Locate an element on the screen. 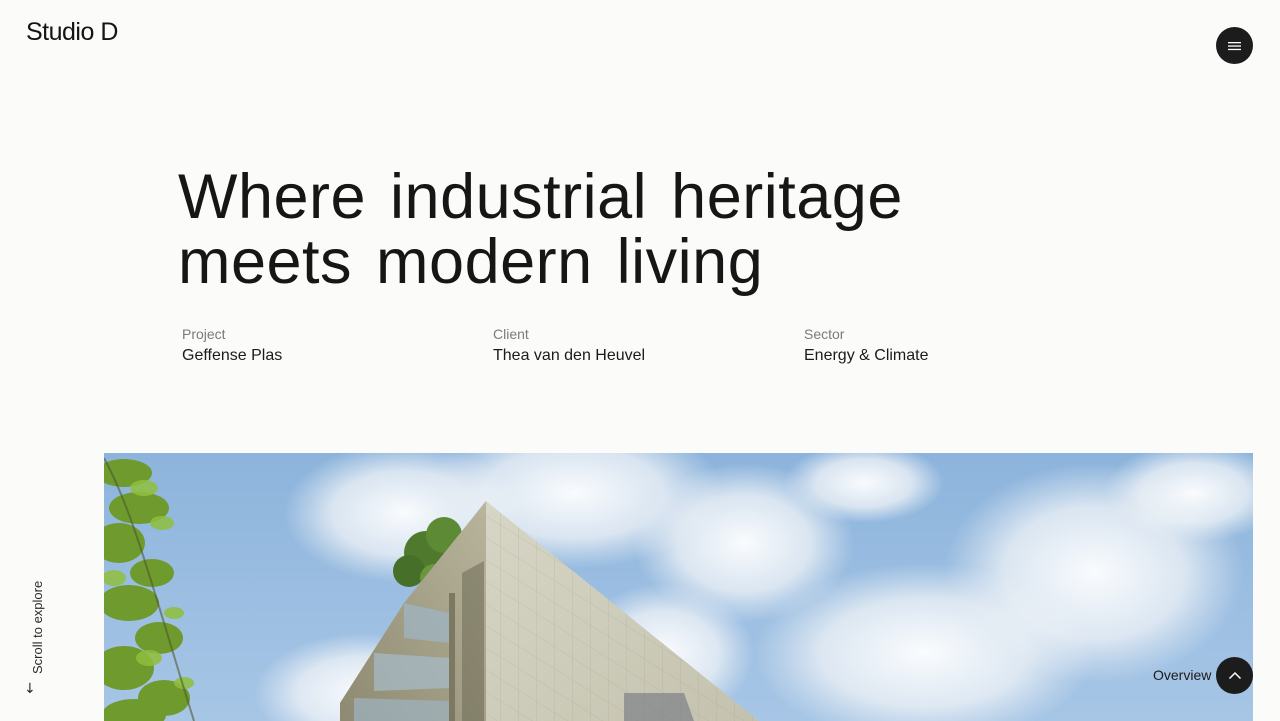  sector-value: Energy & Climate is located at coordinates (866, 355).